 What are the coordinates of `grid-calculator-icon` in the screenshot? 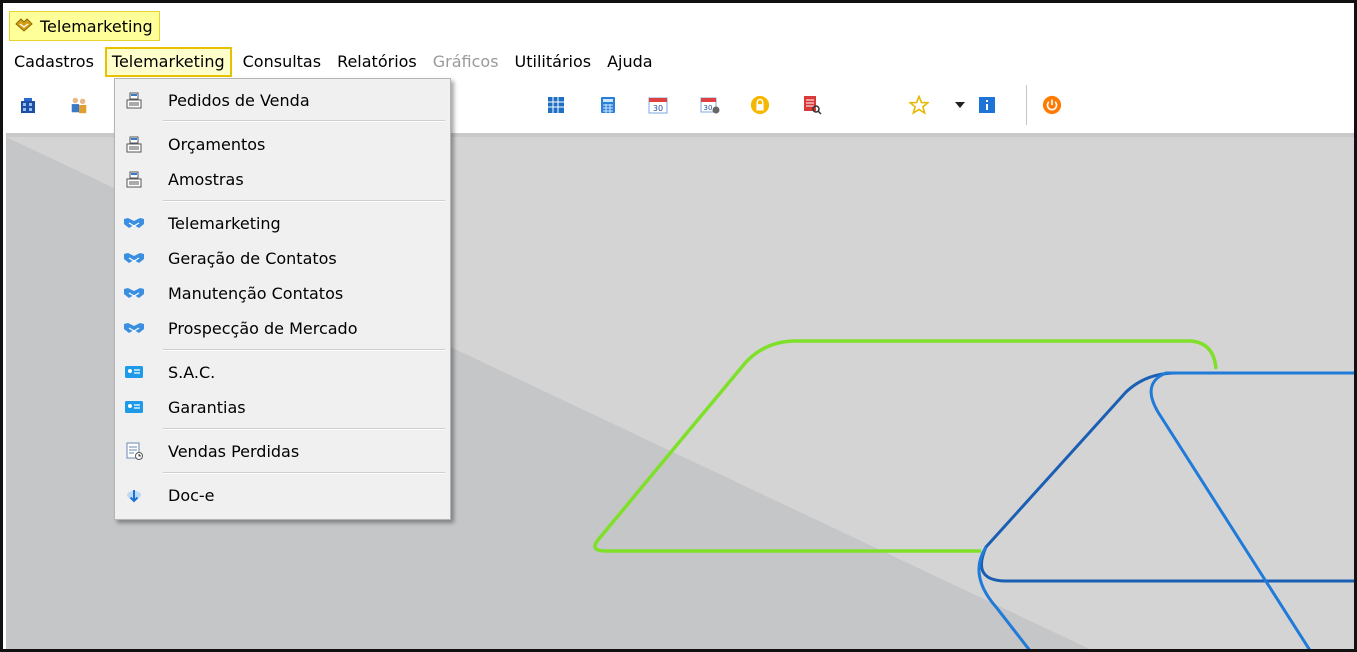 It's located at (556, 105).